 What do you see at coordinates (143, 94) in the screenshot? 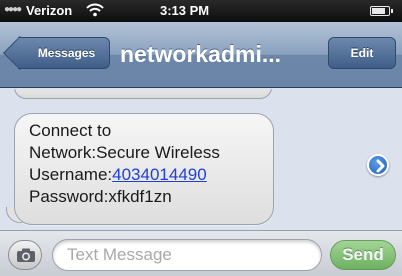
I see `previous-message-bubble` at bounding box center [143, 94].